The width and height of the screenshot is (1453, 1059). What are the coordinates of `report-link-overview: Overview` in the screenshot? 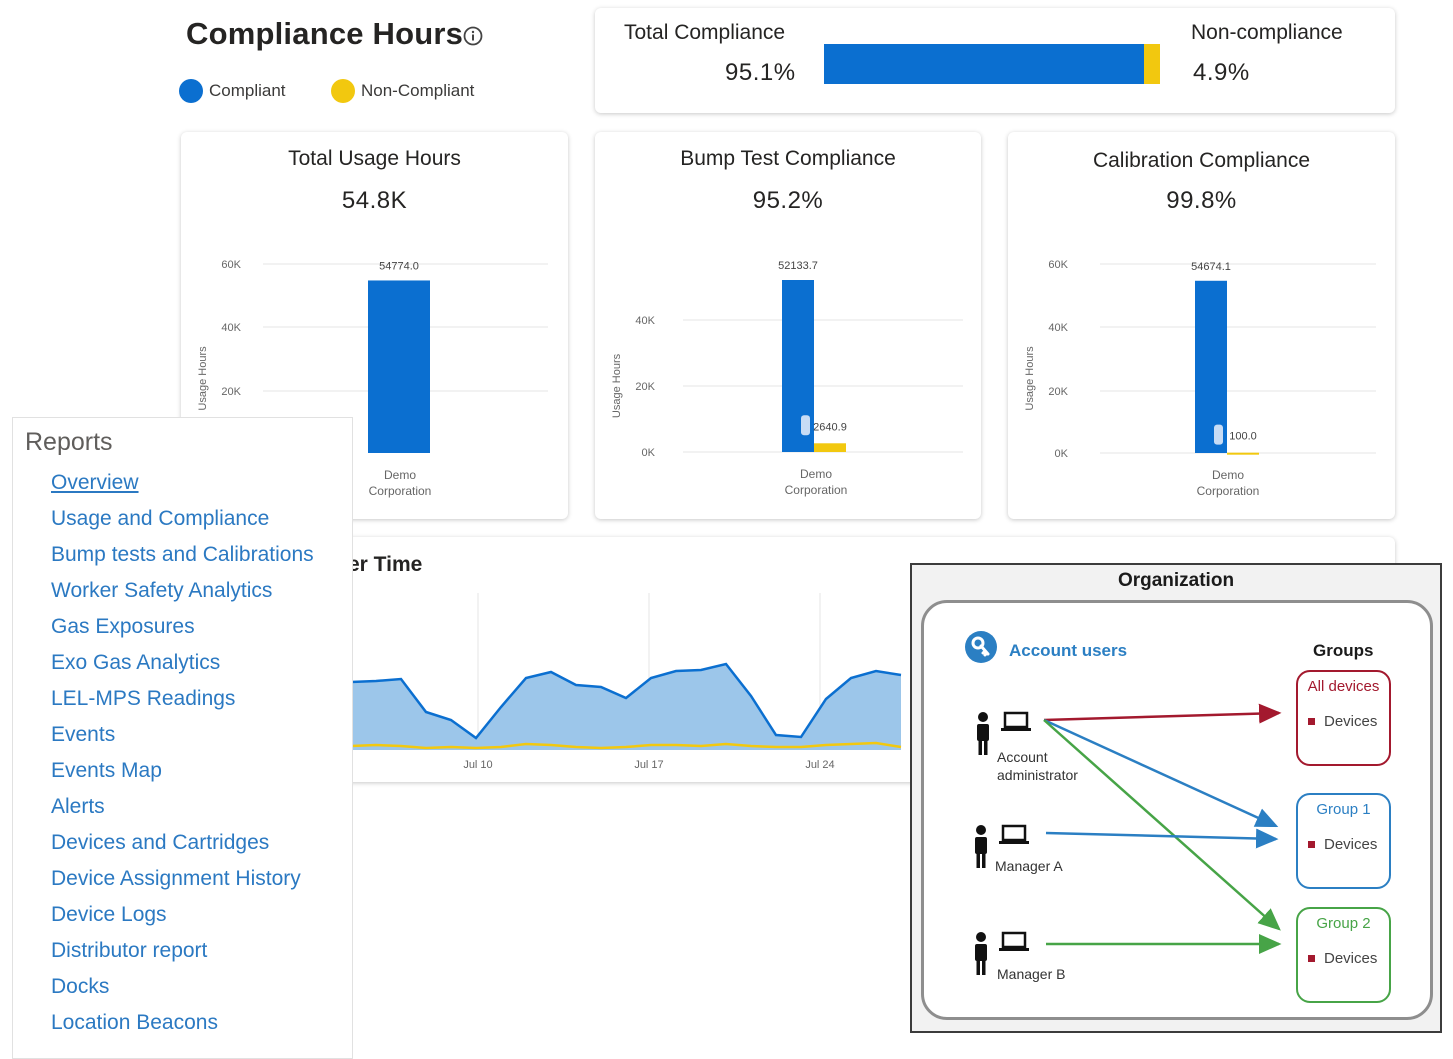 It's located at (182, 486).